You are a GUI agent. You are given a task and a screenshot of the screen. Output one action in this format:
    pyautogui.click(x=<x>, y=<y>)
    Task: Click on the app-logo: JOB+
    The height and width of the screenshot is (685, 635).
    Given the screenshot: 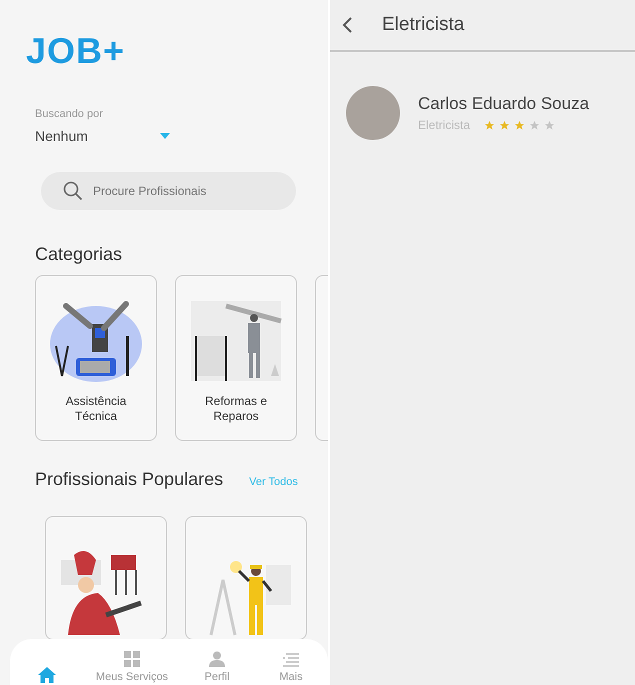 What is the action you would take?
    pyautogui.click(x=76, y=51)
    